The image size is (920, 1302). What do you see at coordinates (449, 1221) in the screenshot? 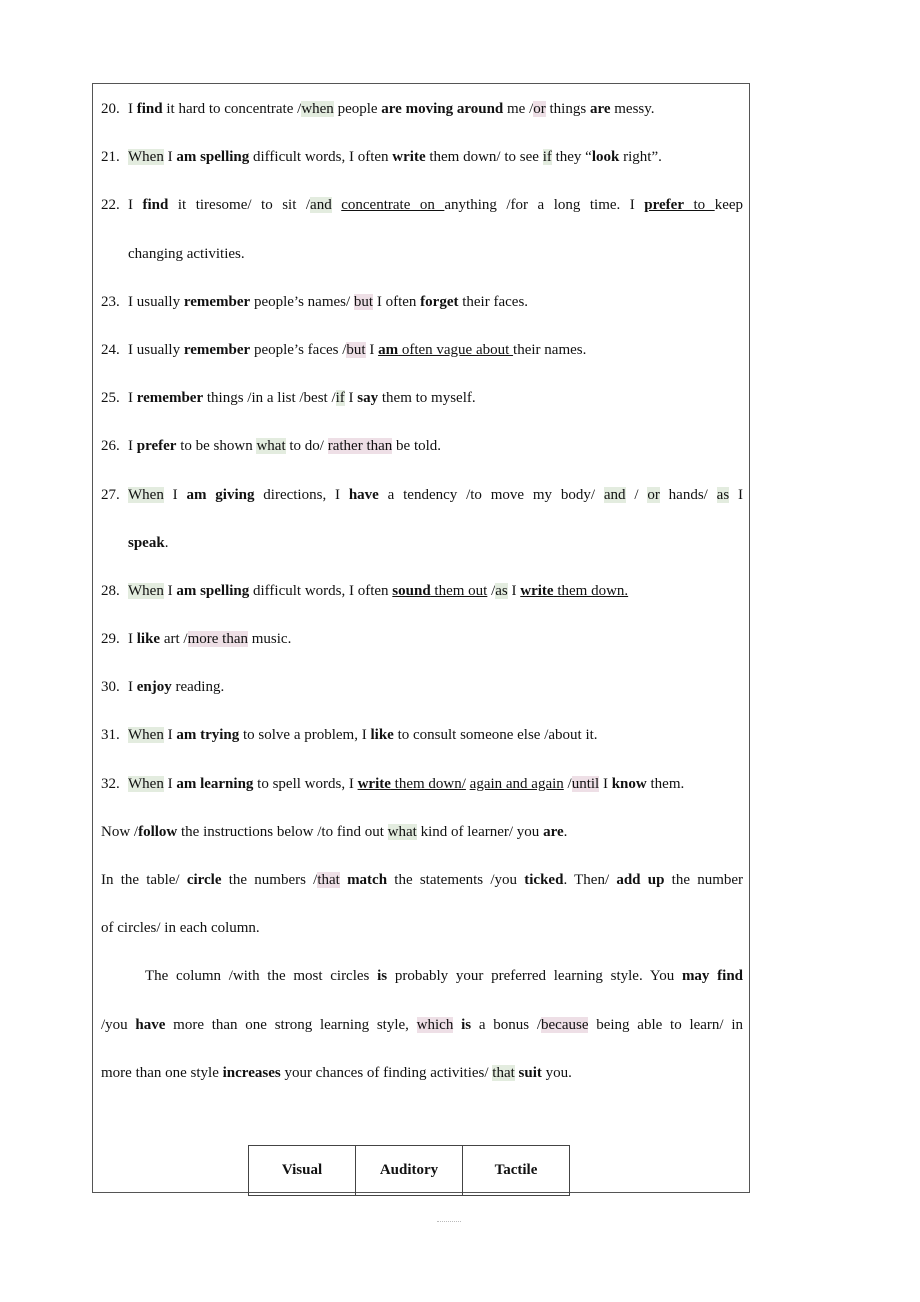
I see `footer-divider` at bounding box center [449, 1221].